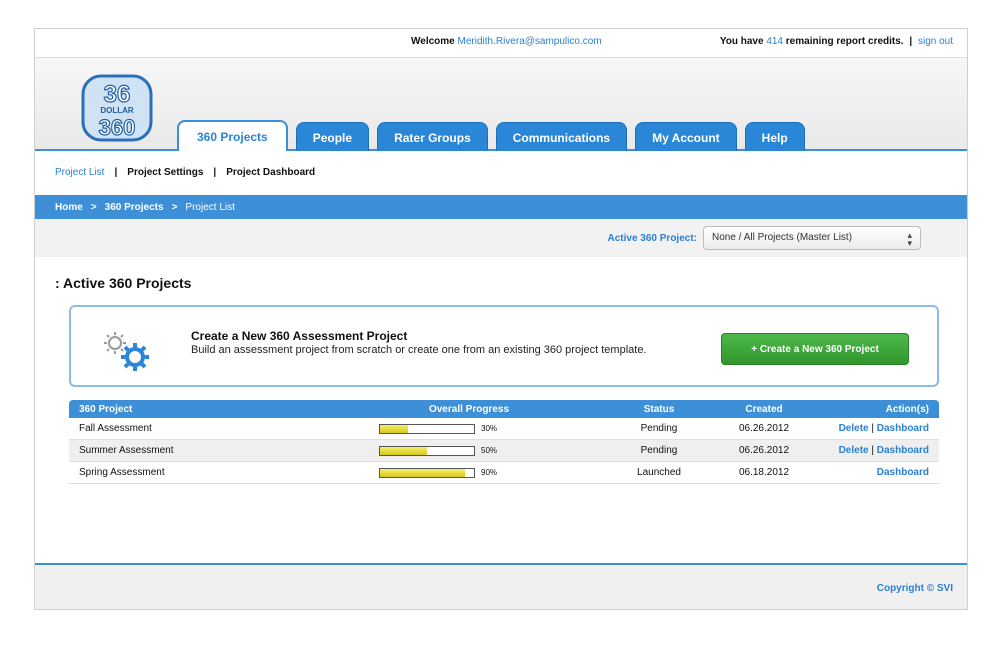 The height and width of the screenshot is (650, 1000). I want to click on select-updown-icon: ▴ ▾, so click(909, 239).